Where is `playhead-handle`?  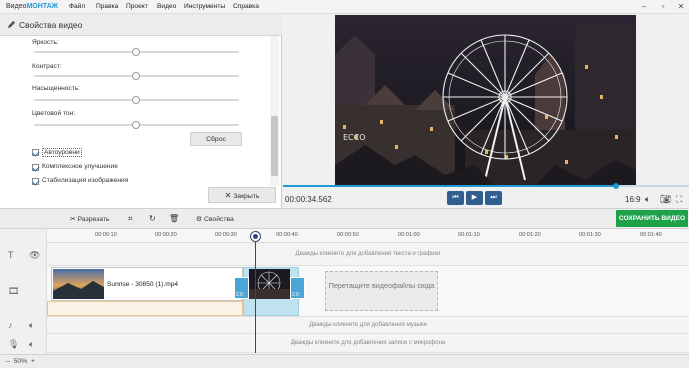 playhead-handle is located at coordinates (255, 236).